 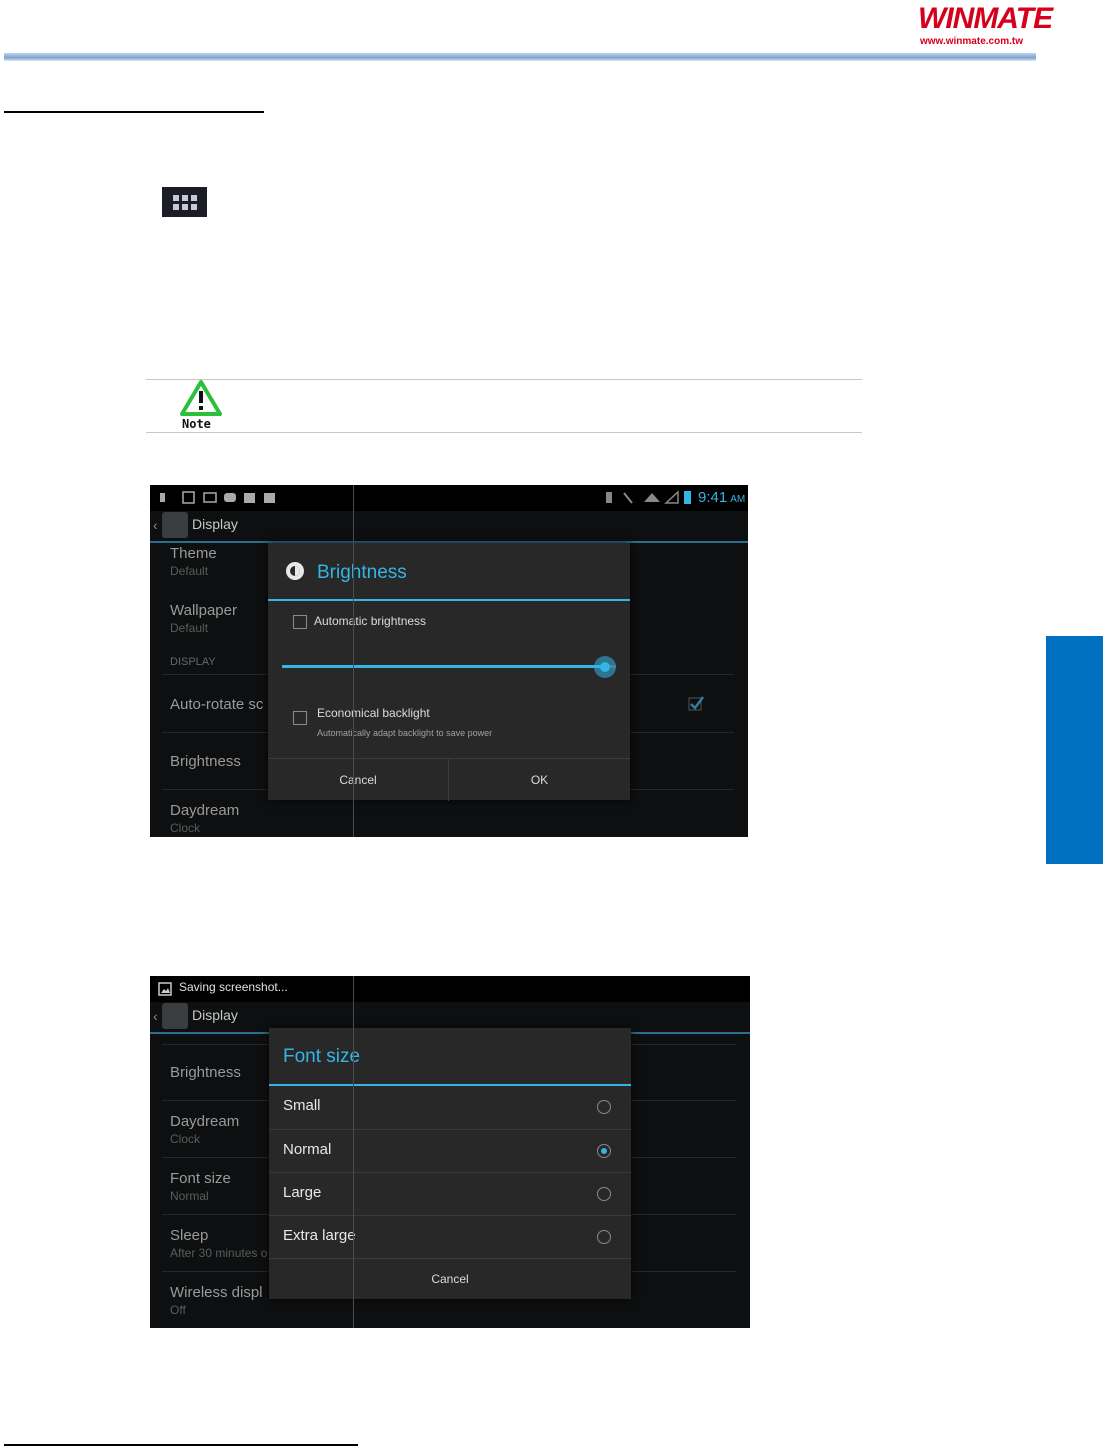 I want to click on font-option-small: Small, so click(x=450, y=1107).